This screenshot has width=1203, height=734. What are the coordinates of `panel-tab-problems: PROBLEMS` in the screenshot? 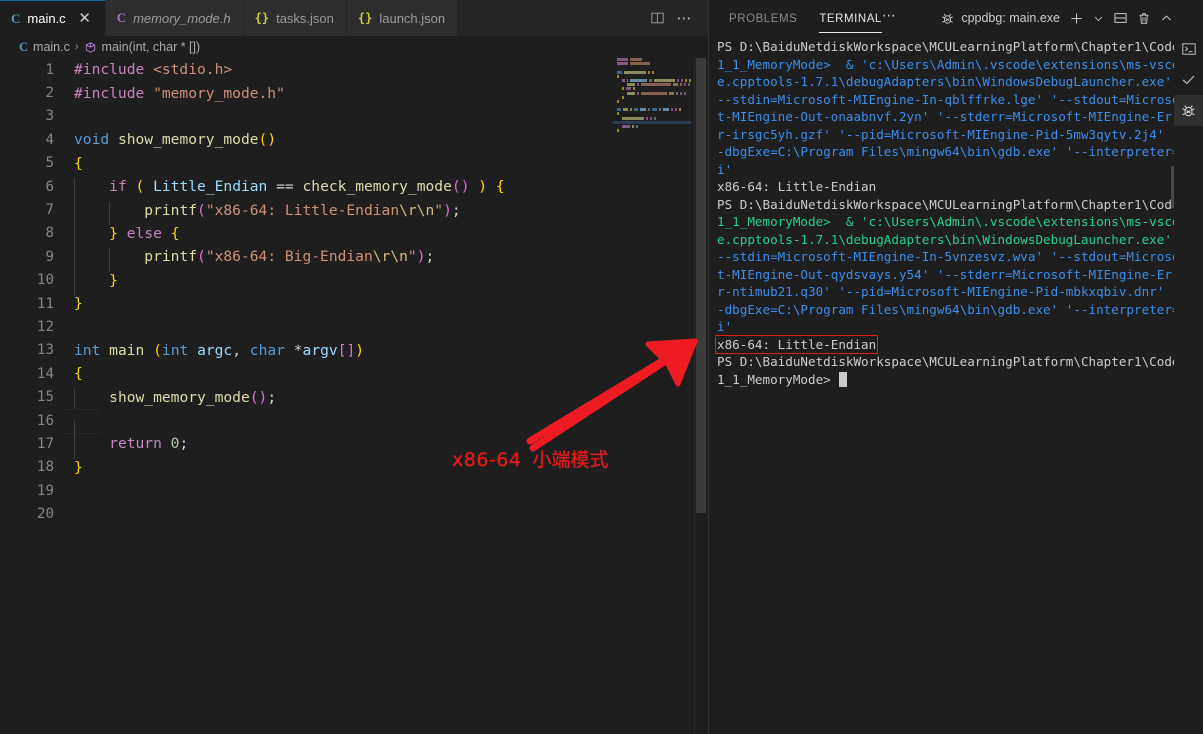 It's located at (763, 18).